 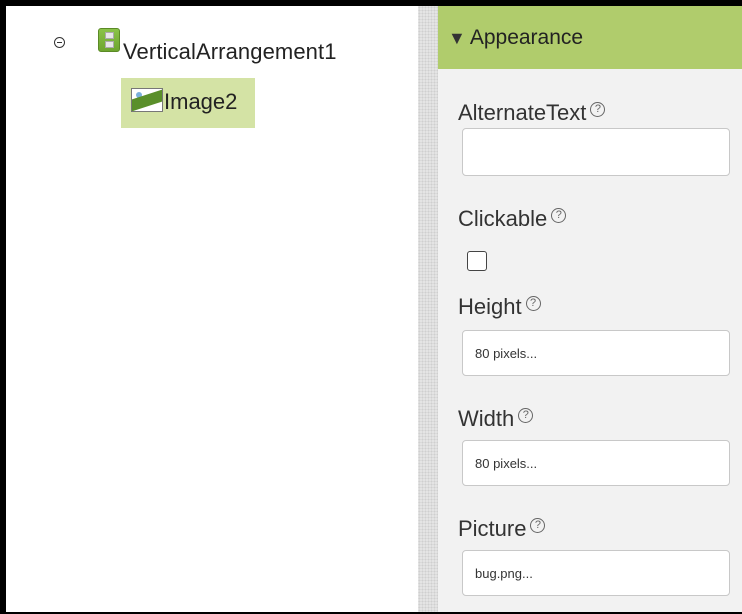 What do you see at coordinates (496, 419) in the screenshot?
I see `width-label: Width?` at bounding box center [496, 419].